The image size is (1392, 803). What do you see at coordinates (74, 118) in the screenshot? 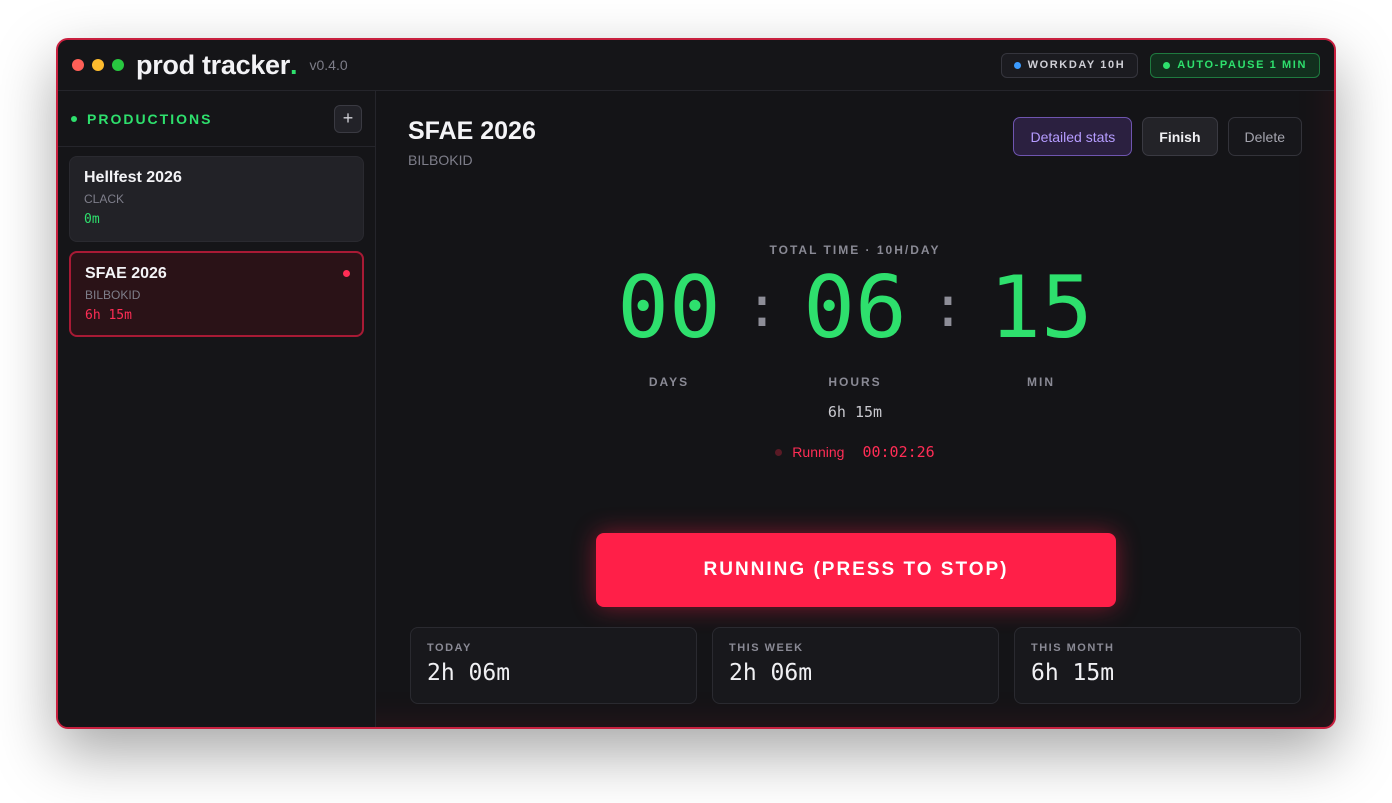
I see `status-dot-icon` at bounding box center [74, 118].